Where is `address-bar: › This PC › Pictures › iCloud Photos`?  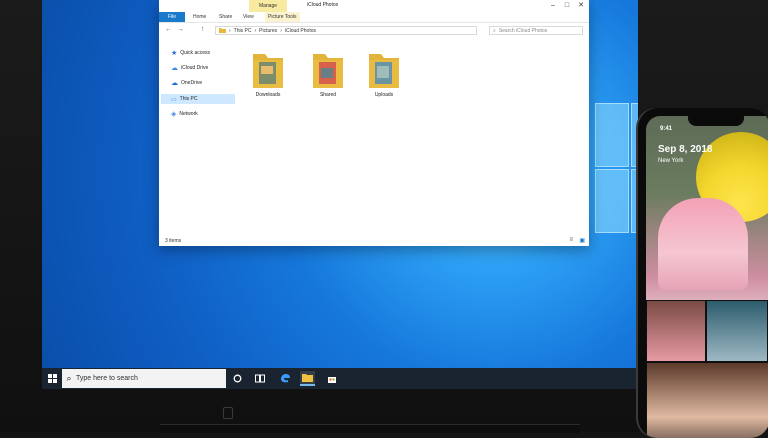 address-bar: › This PC › Pictures › iCloud Photos is located at coordinates (346, 30).